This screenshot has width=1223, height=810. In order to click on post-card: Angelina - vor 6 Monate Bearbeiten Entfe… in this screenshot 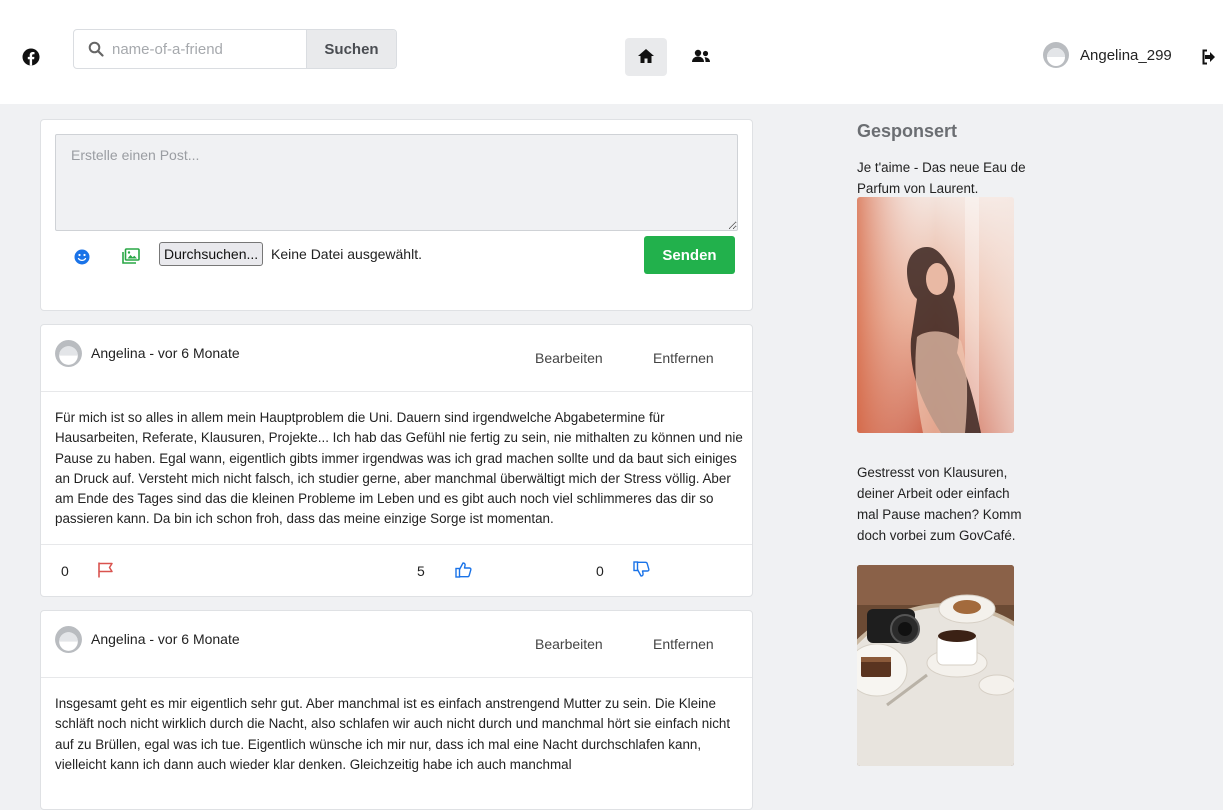, I will do `click(396, 710)`.